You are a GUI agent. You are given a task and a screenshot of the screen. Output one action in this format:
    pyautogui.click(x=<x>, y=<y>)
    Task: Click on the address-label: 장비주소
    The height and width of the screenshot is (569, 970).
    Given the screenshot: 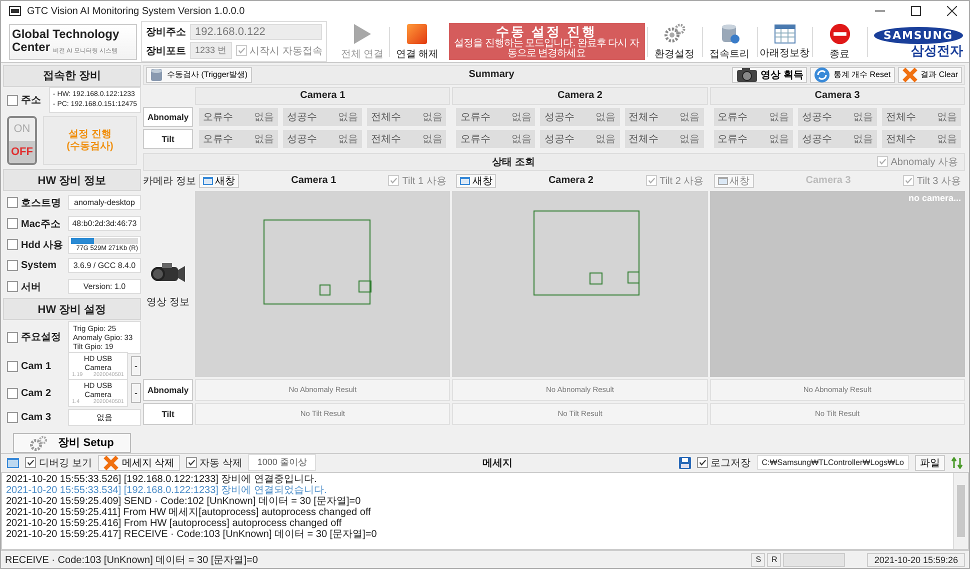 What is the action you would take?
    pyautogui.click(x=166, y=33)
    